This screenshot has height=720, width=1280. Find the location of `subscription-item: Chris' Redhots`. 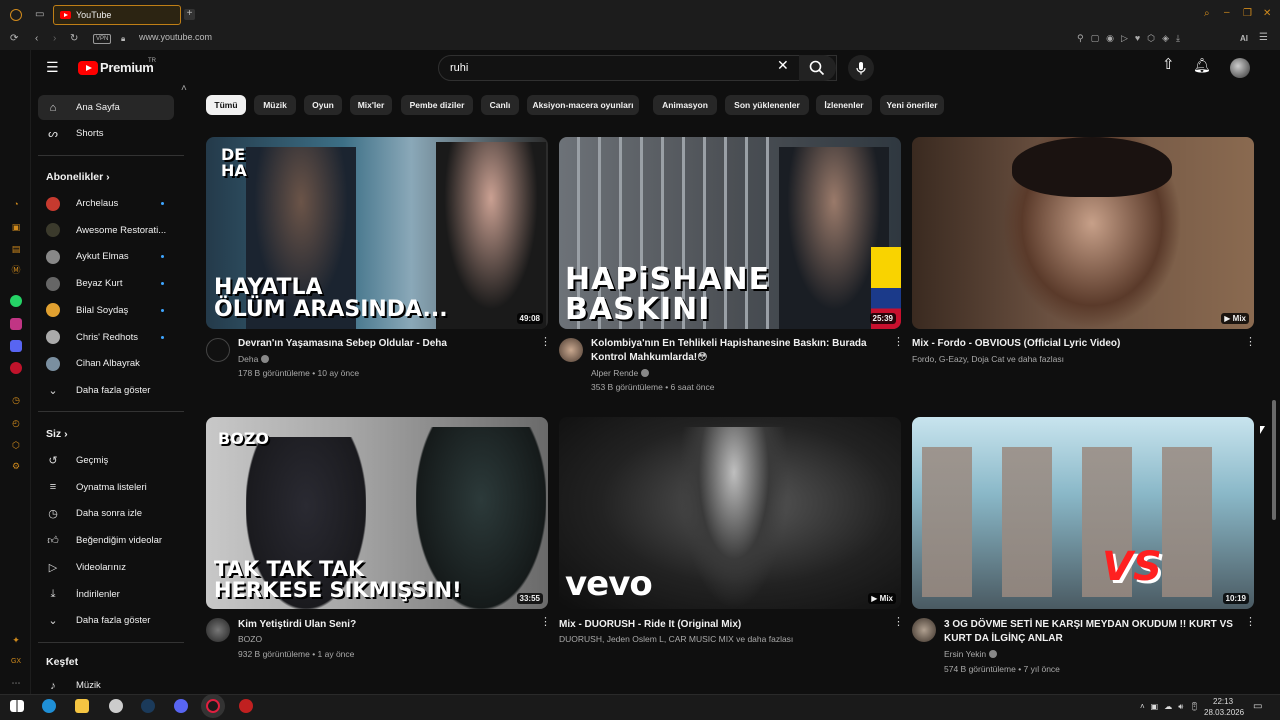

subscription-item: Chris' Redhots is located at coordinates (106, 337).